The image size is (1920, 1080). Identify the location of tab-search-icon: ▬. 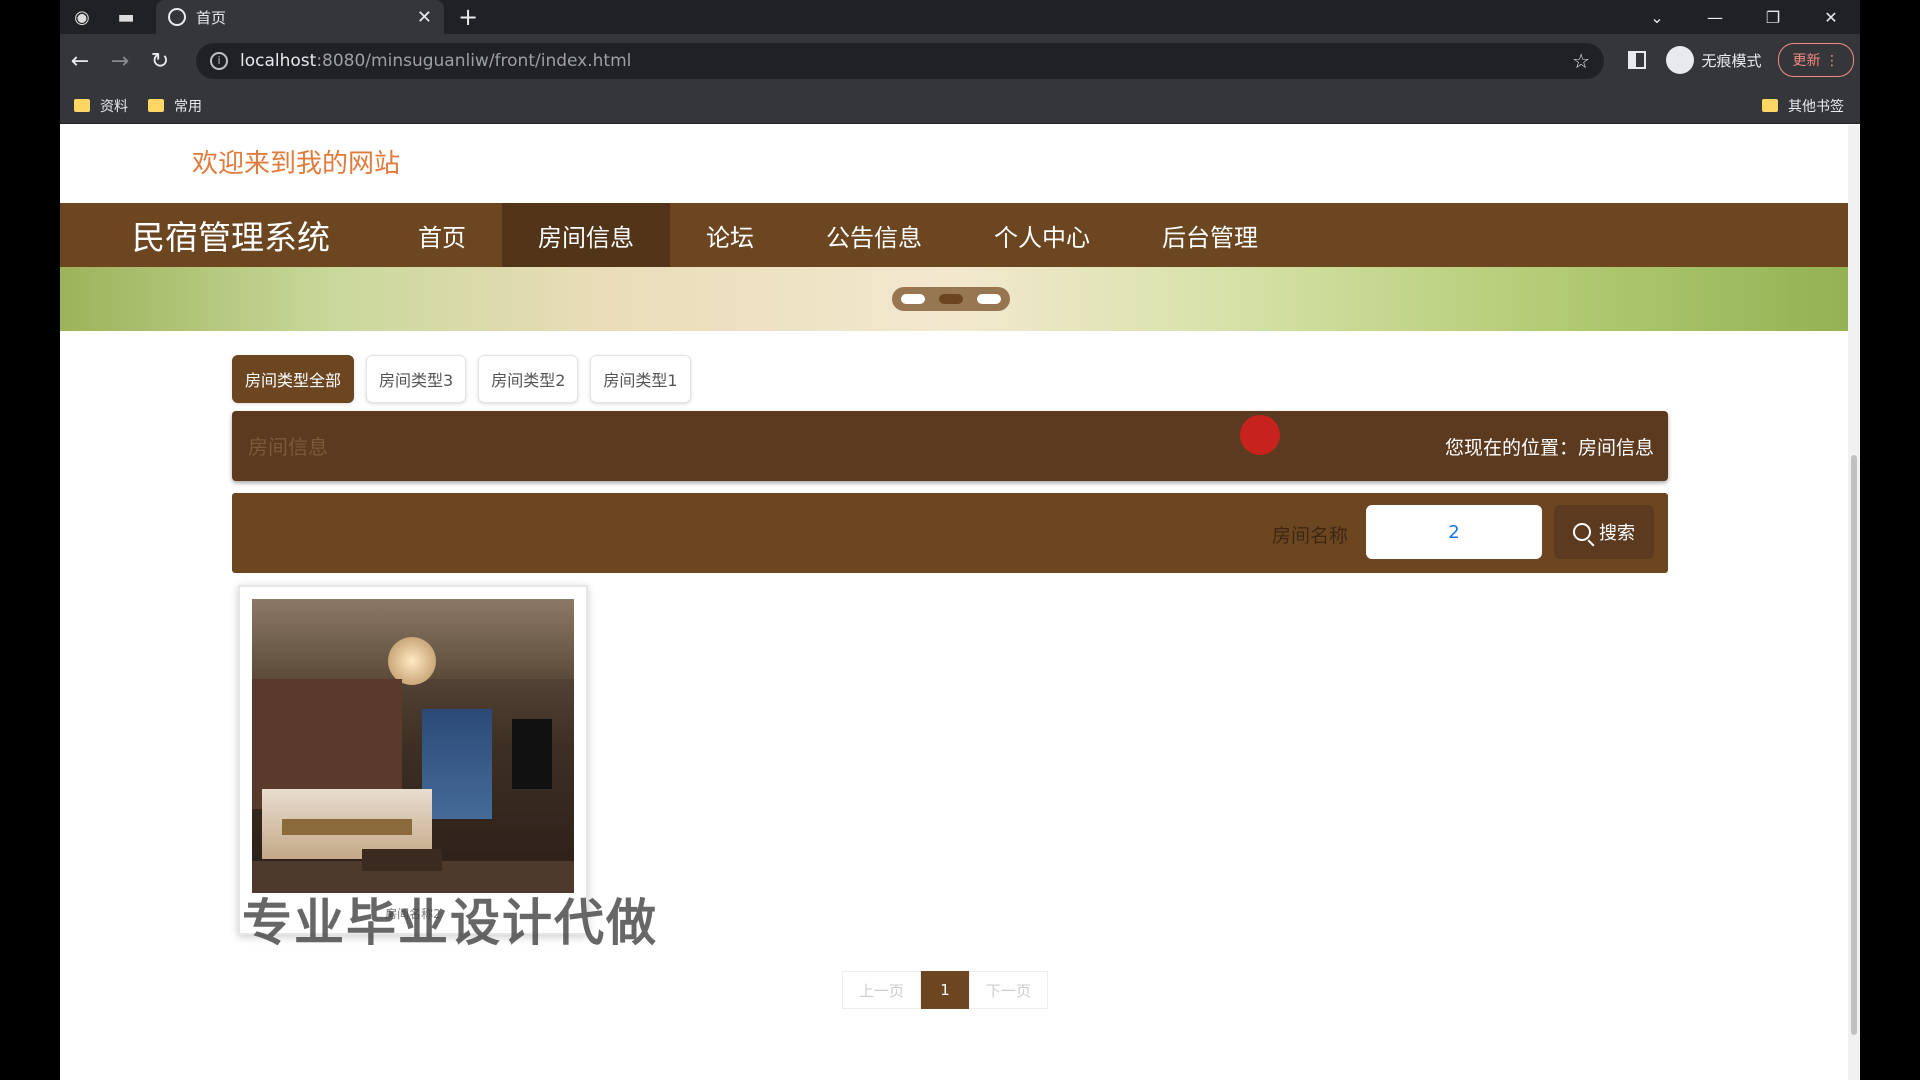
(126, 17).